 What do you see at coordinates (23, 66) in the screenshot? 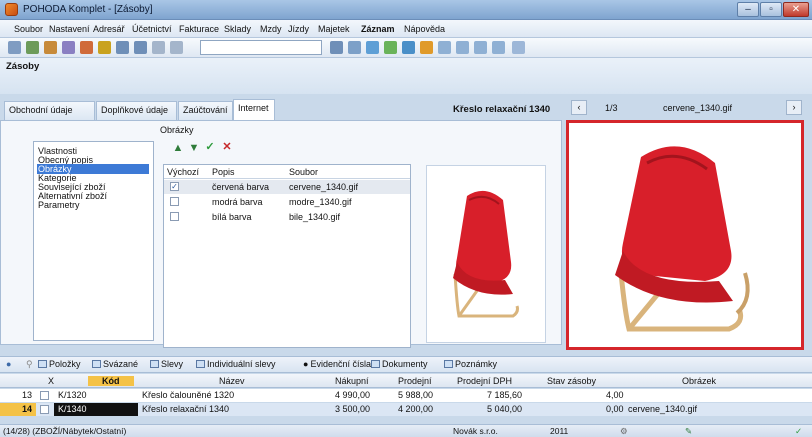
I see `section-title: Zásoby` at bounding box center [23, 66].